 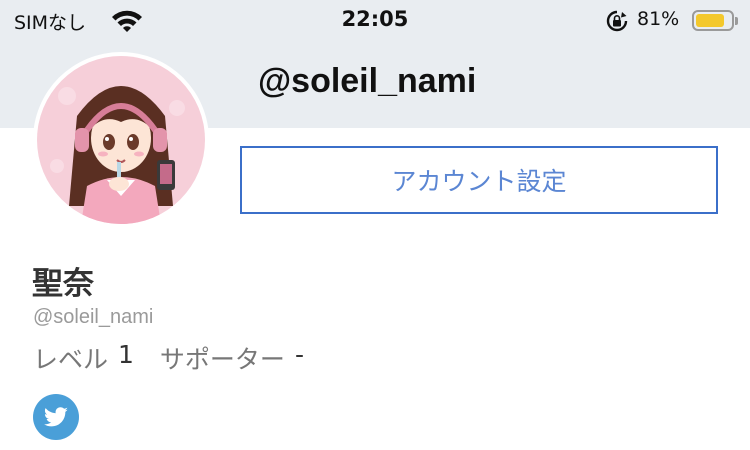 I want to click on twitter-bird-icon, so click(x=55, y=417).